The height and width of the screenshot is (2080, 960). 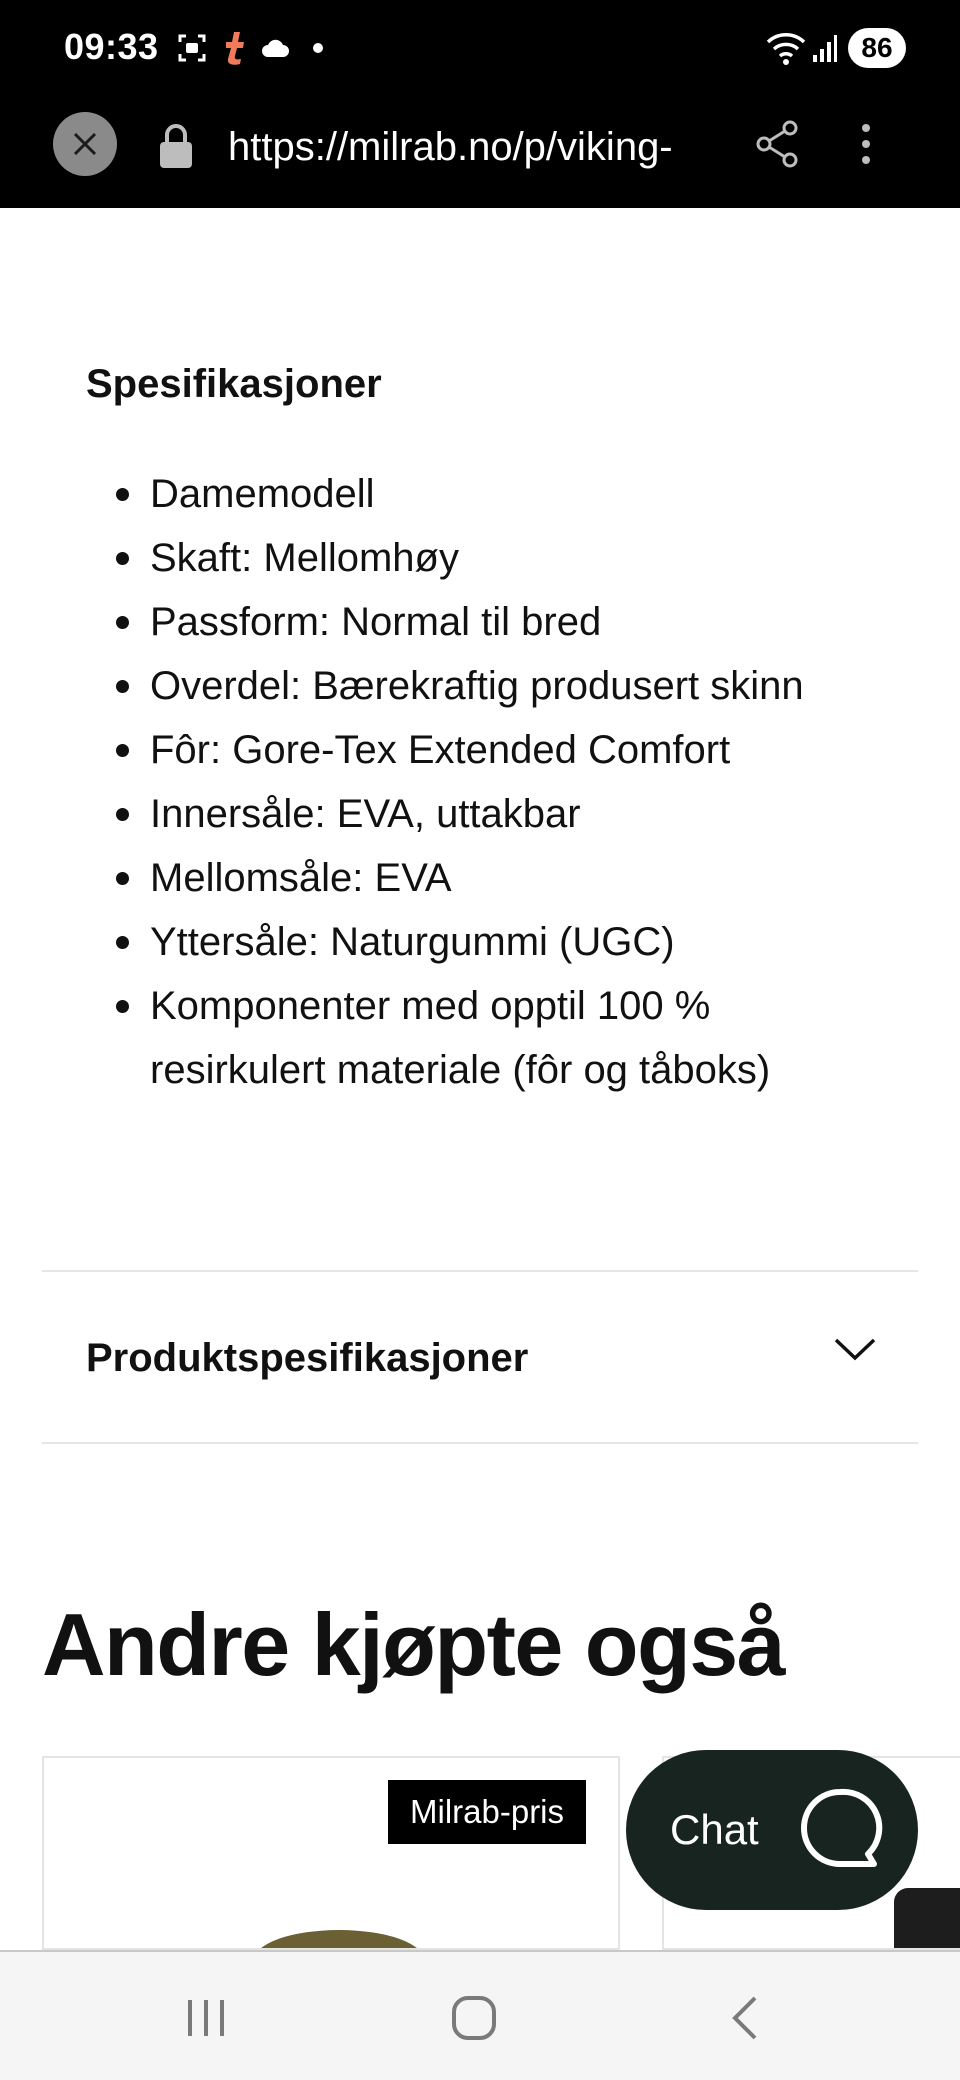 What do you see at coordinates (786, 48) in the screenshot?
I see `wifi-icon` at bounding box center [786, 48].